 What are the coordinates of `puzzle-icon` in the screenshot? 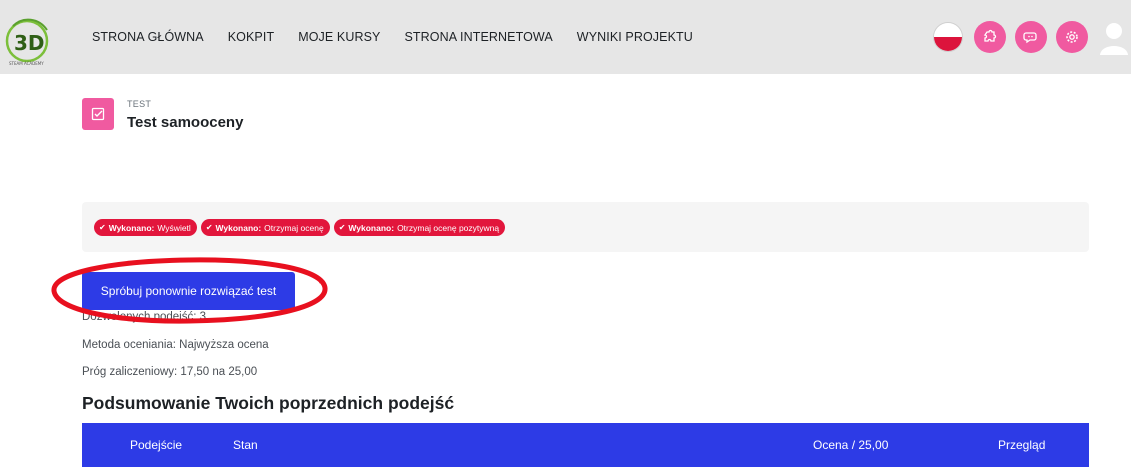 It's located at (990, 37).